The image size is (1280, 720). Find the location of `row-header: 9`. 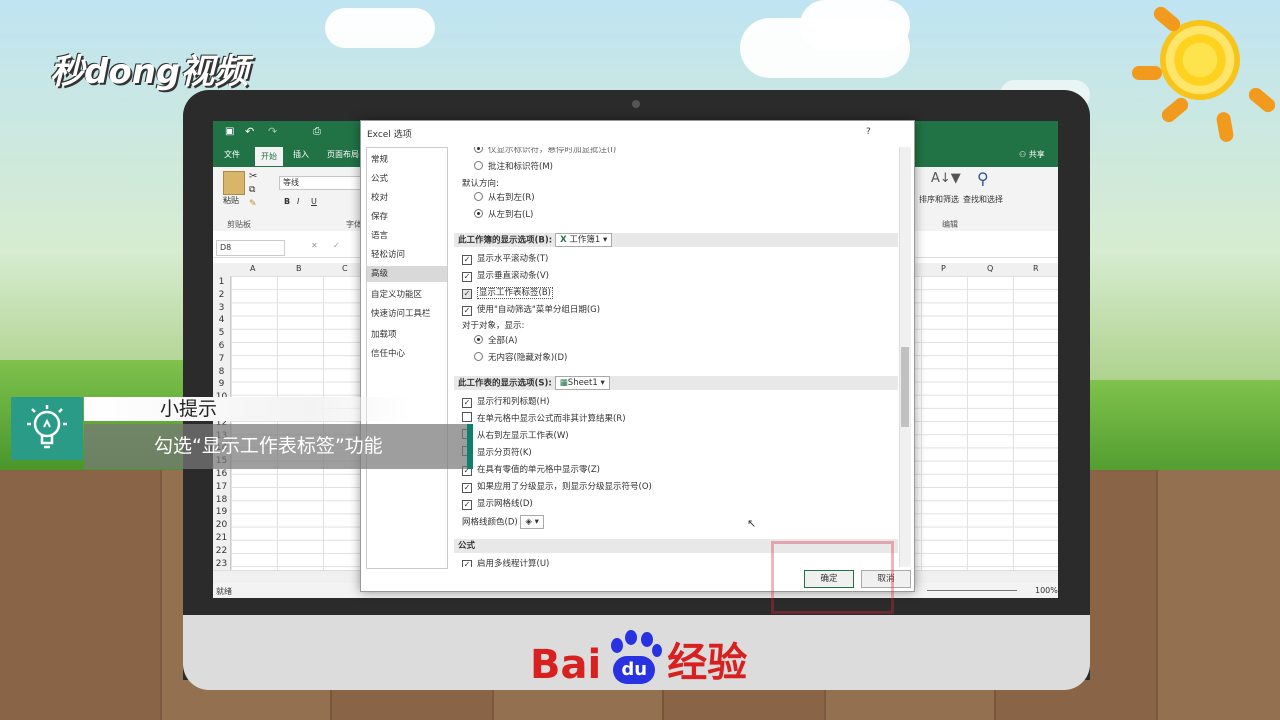

row-header: 9 is located at coordinates (221, 384).